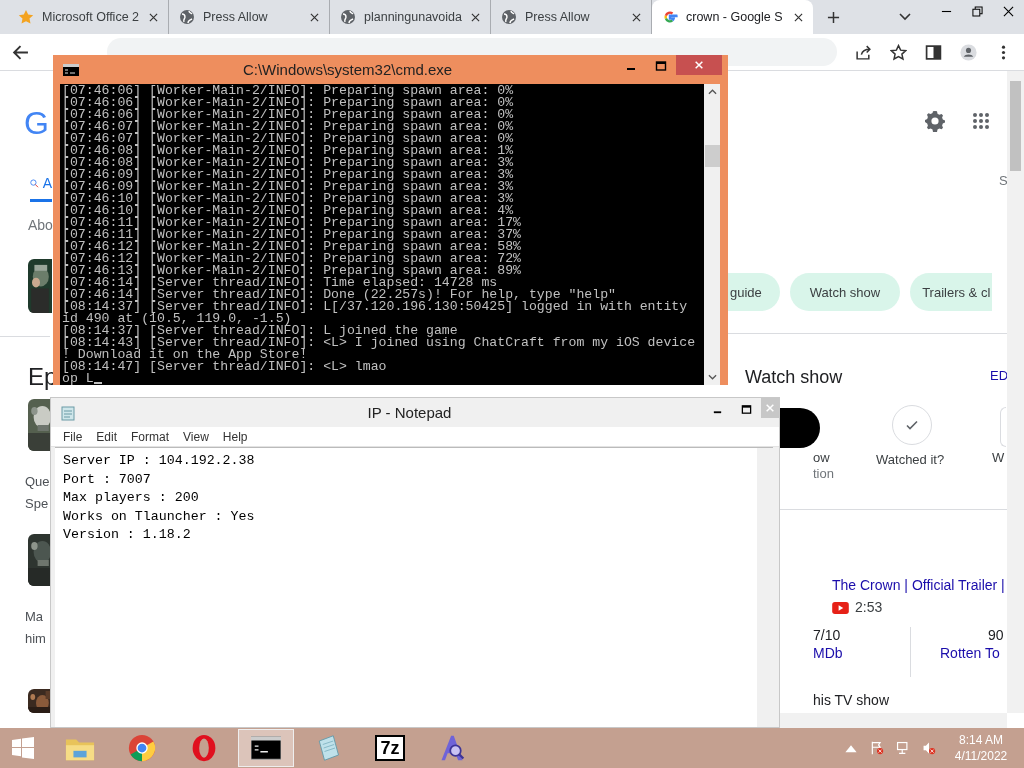  What do you see at coordinates (823, 473) in the screenshot?
I see `action-sublabel: tion` at bounding box center [823, 473].